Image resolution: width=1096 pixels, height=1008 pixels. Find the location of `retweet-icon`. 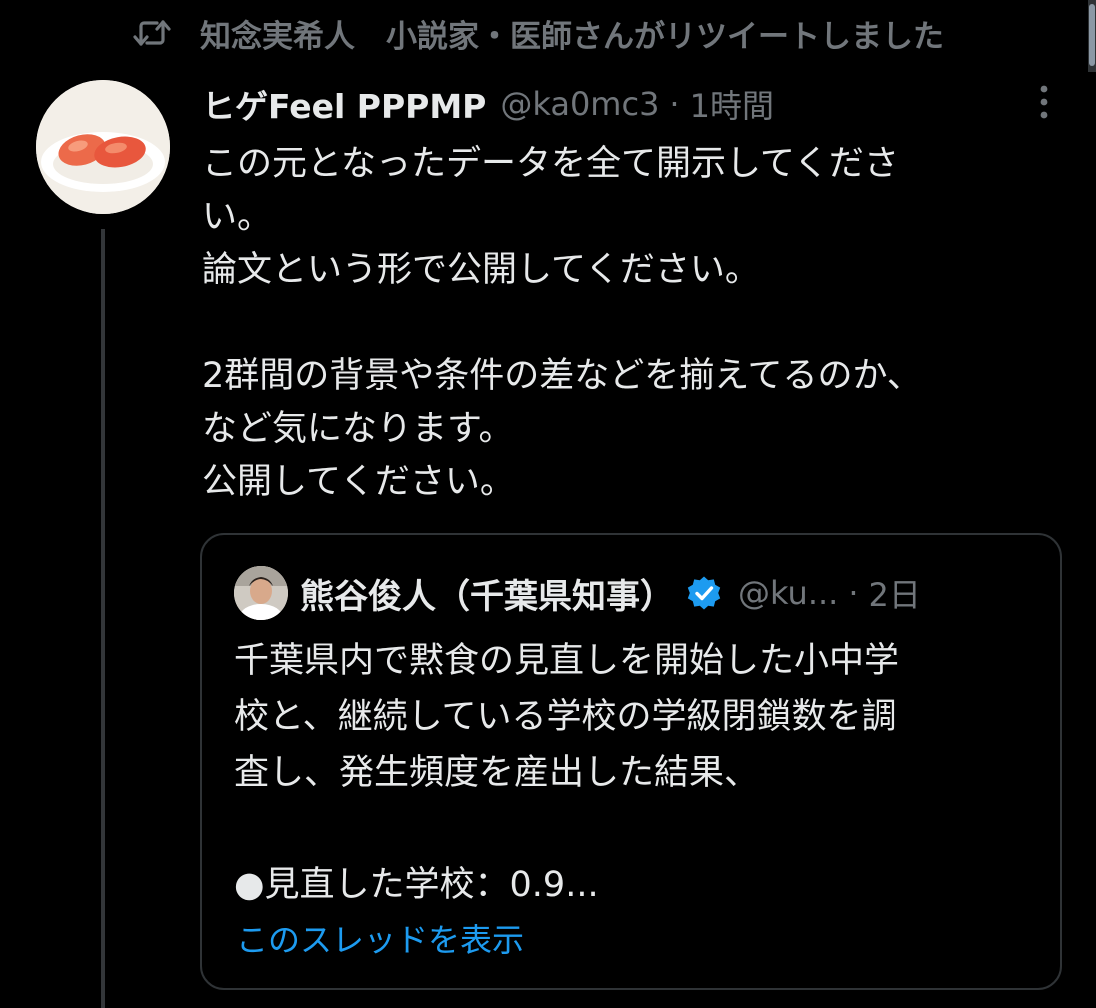

retweet-icon is located at coordinates (153, 33).